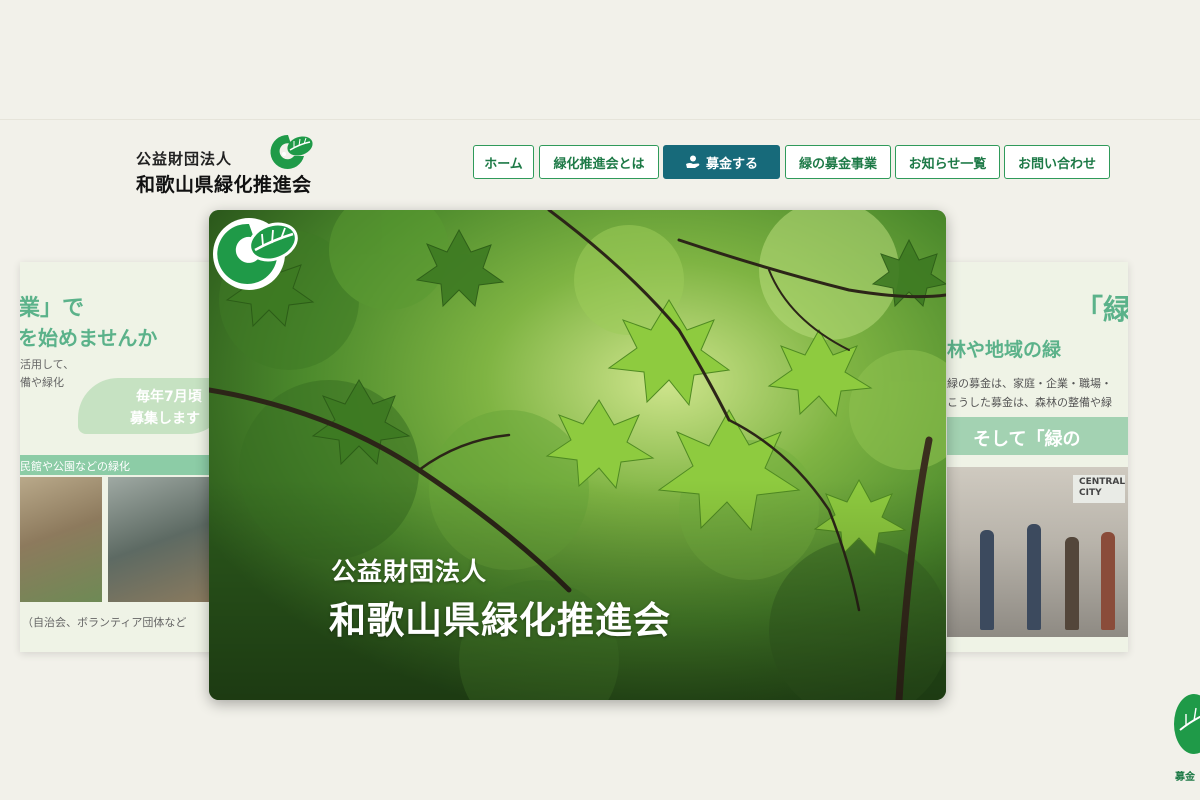  What do you see at coordinates (692, 161) in the screenshot?
I see `donate-hand-icon` at bounding box center [692, 161].